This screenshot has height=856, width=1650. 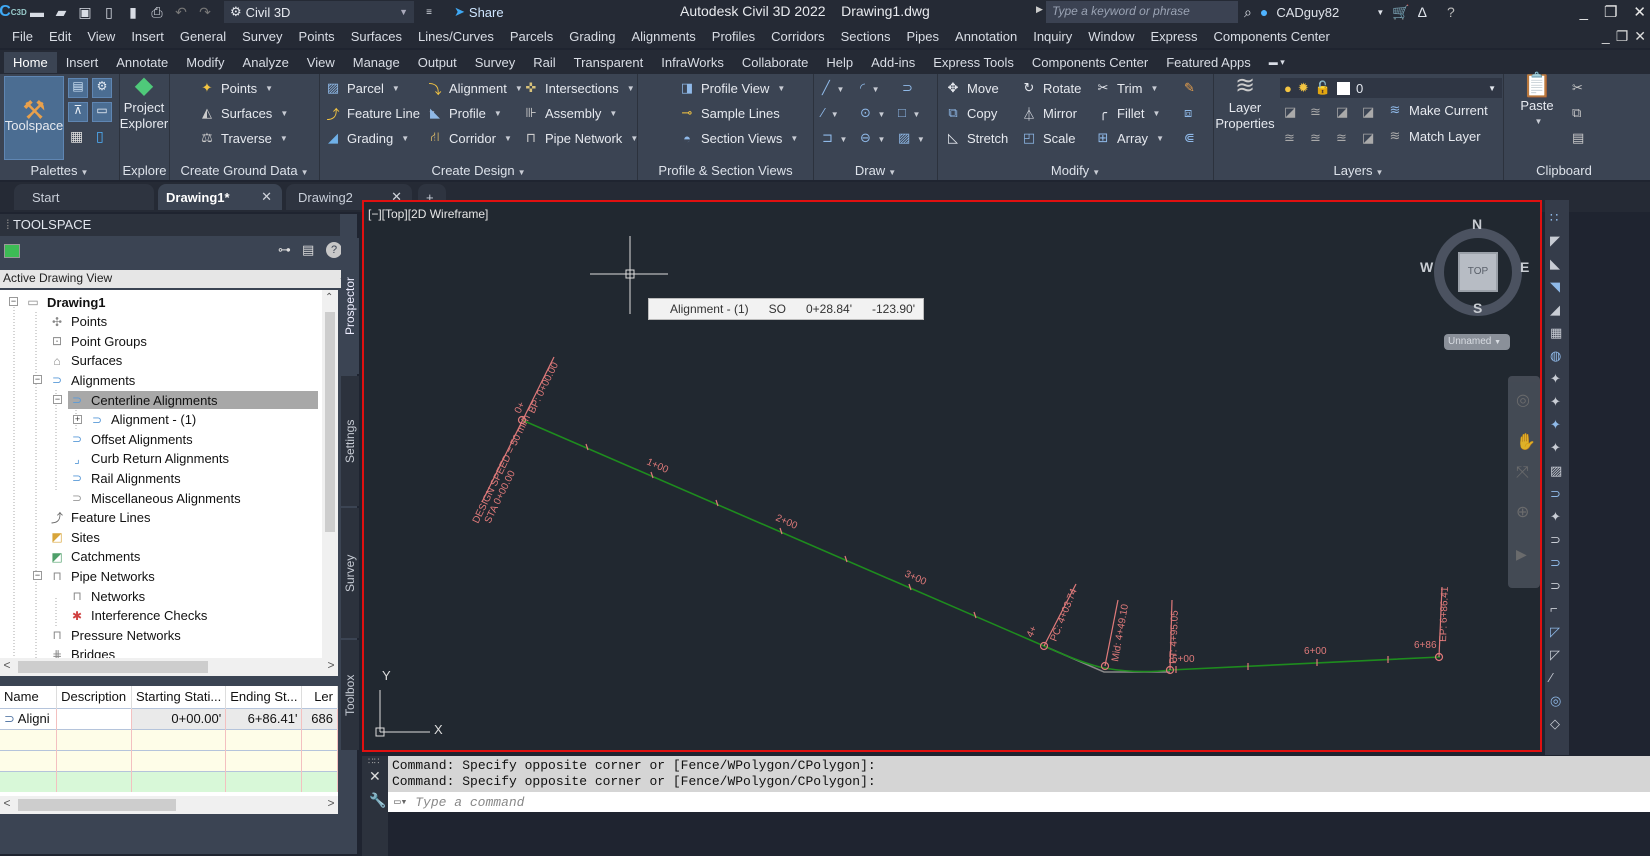 What do you see at coordinates (1521, 554) in the screenshot?
I see `showmotion-icon: ▶` at bounding box center [1521, 554].